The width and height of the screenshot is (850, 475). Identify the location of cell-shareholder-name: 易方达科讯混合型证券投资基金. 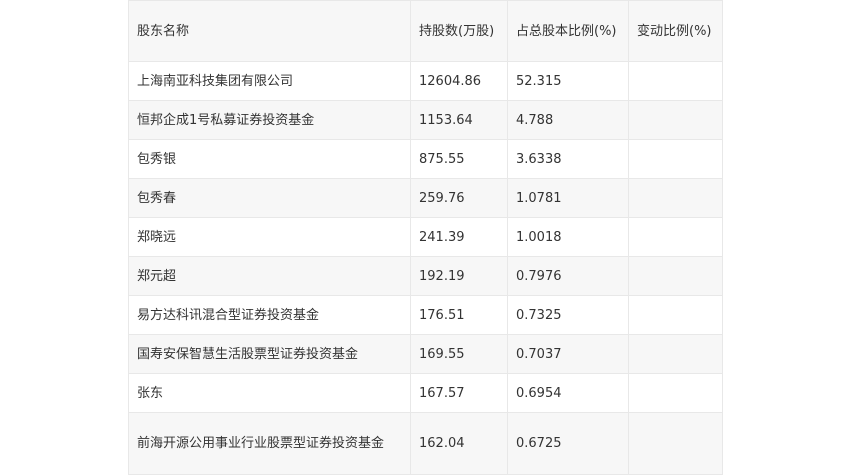
(269, 315).